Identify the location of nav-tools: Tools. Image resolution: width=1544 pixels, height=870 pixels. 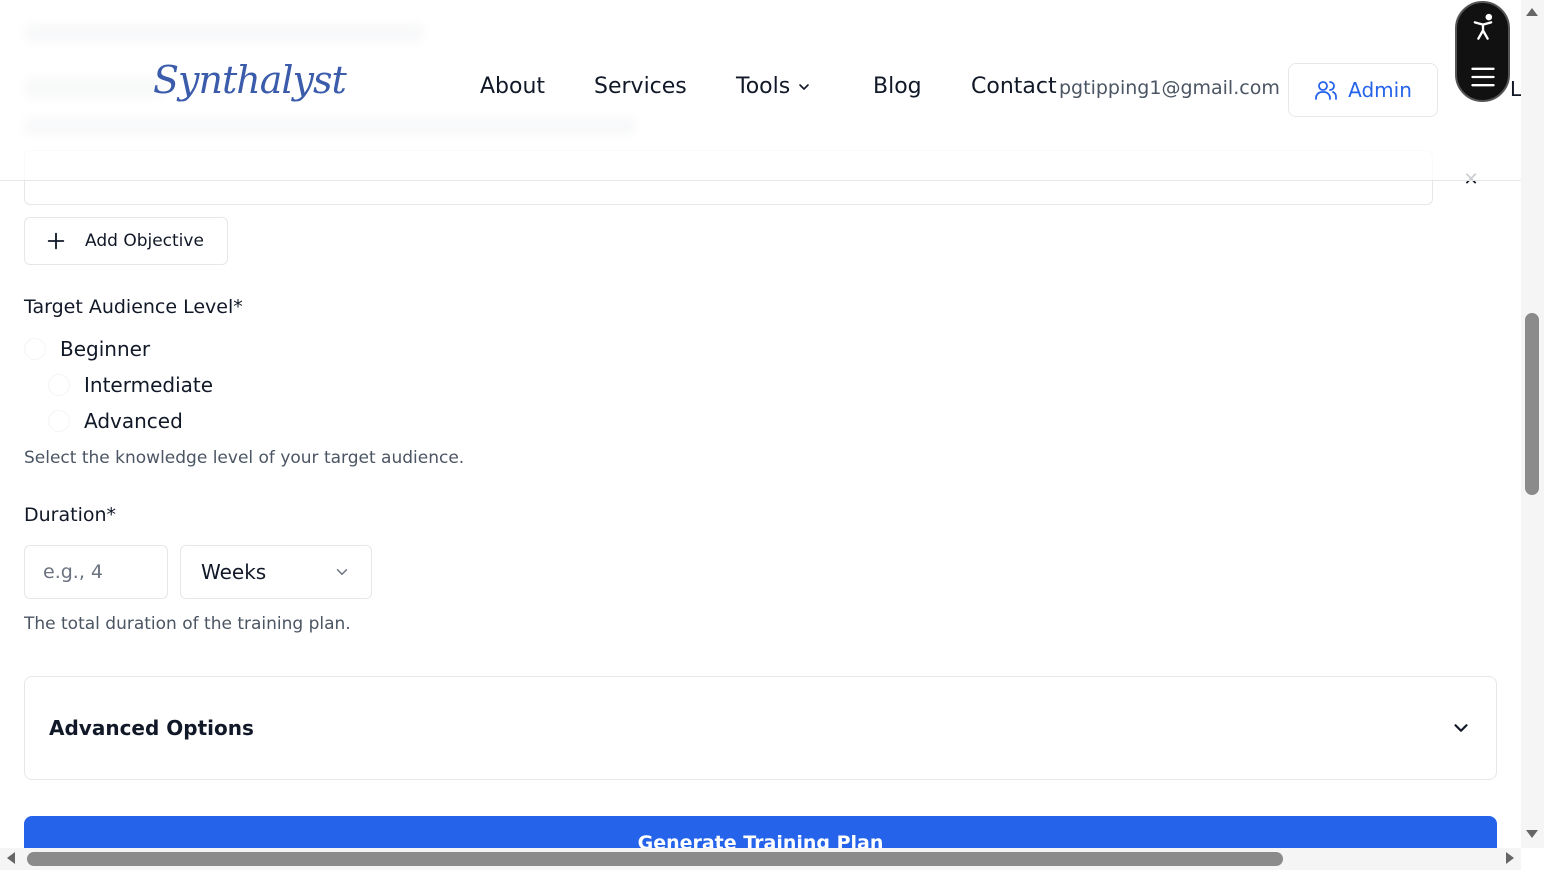
(774, 86).